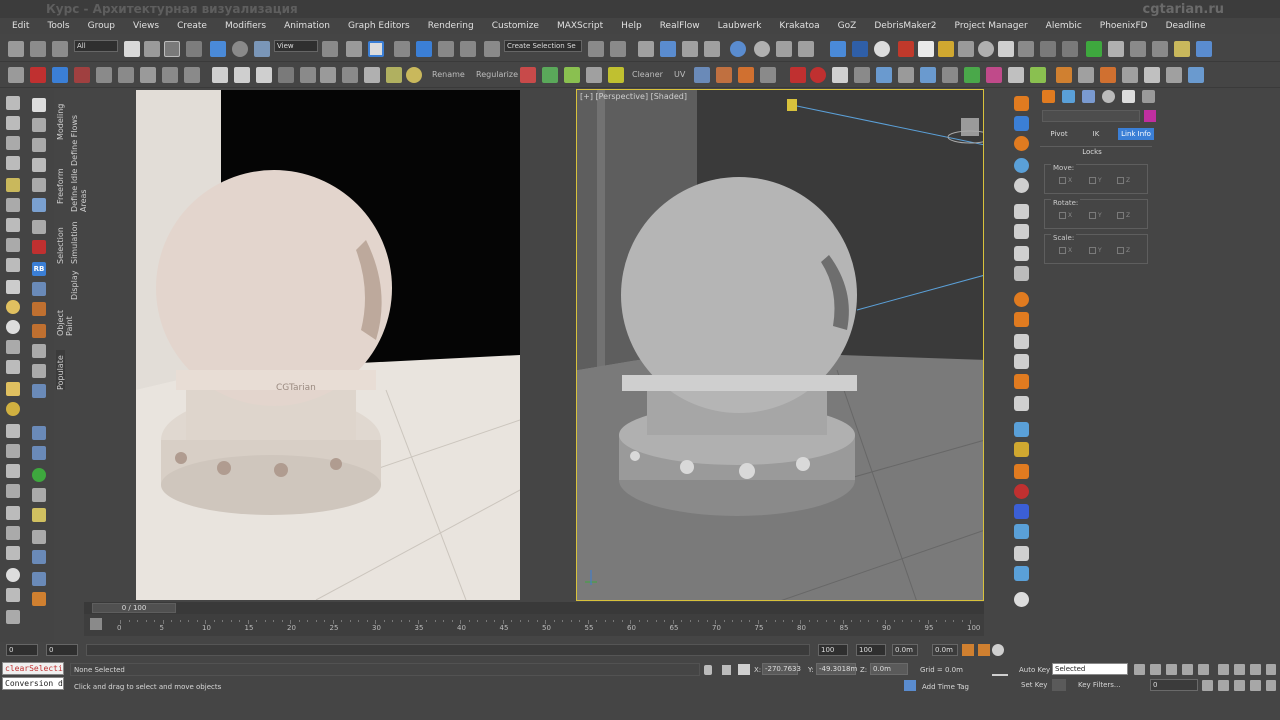 The width and height of the screenshot is (1280, 720). What do you see at coordinates (39, 185) in the screenshot?
I see `left-tool-b4-icon` at bounding box center [39, 185].